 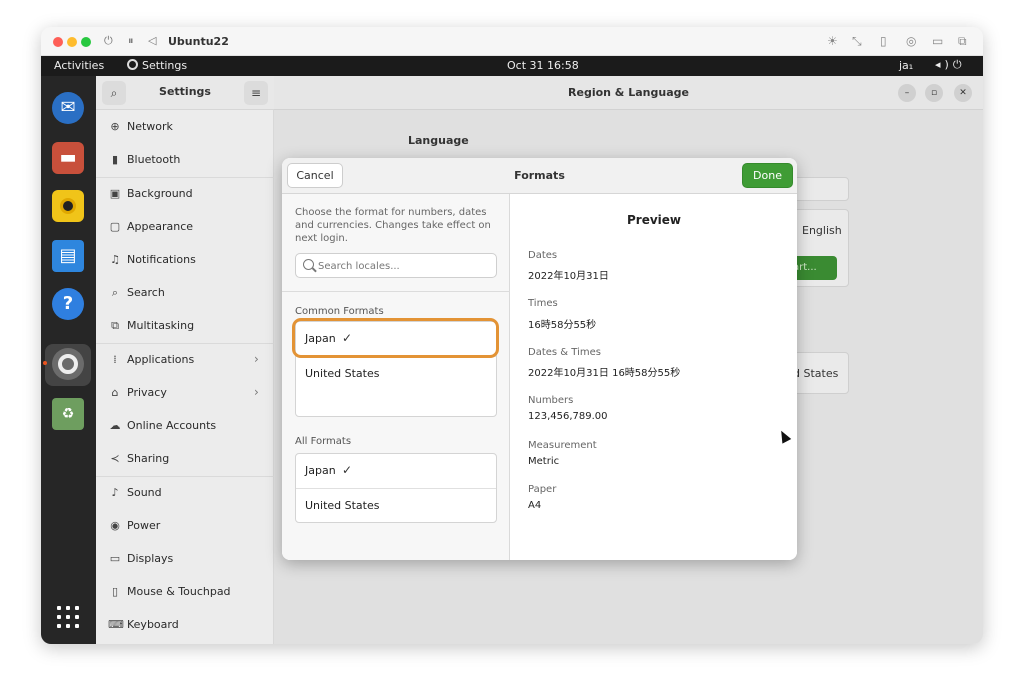 I want to click on sidebar-item-notifications: ♫ Notifications, so click(x=185, y=260).